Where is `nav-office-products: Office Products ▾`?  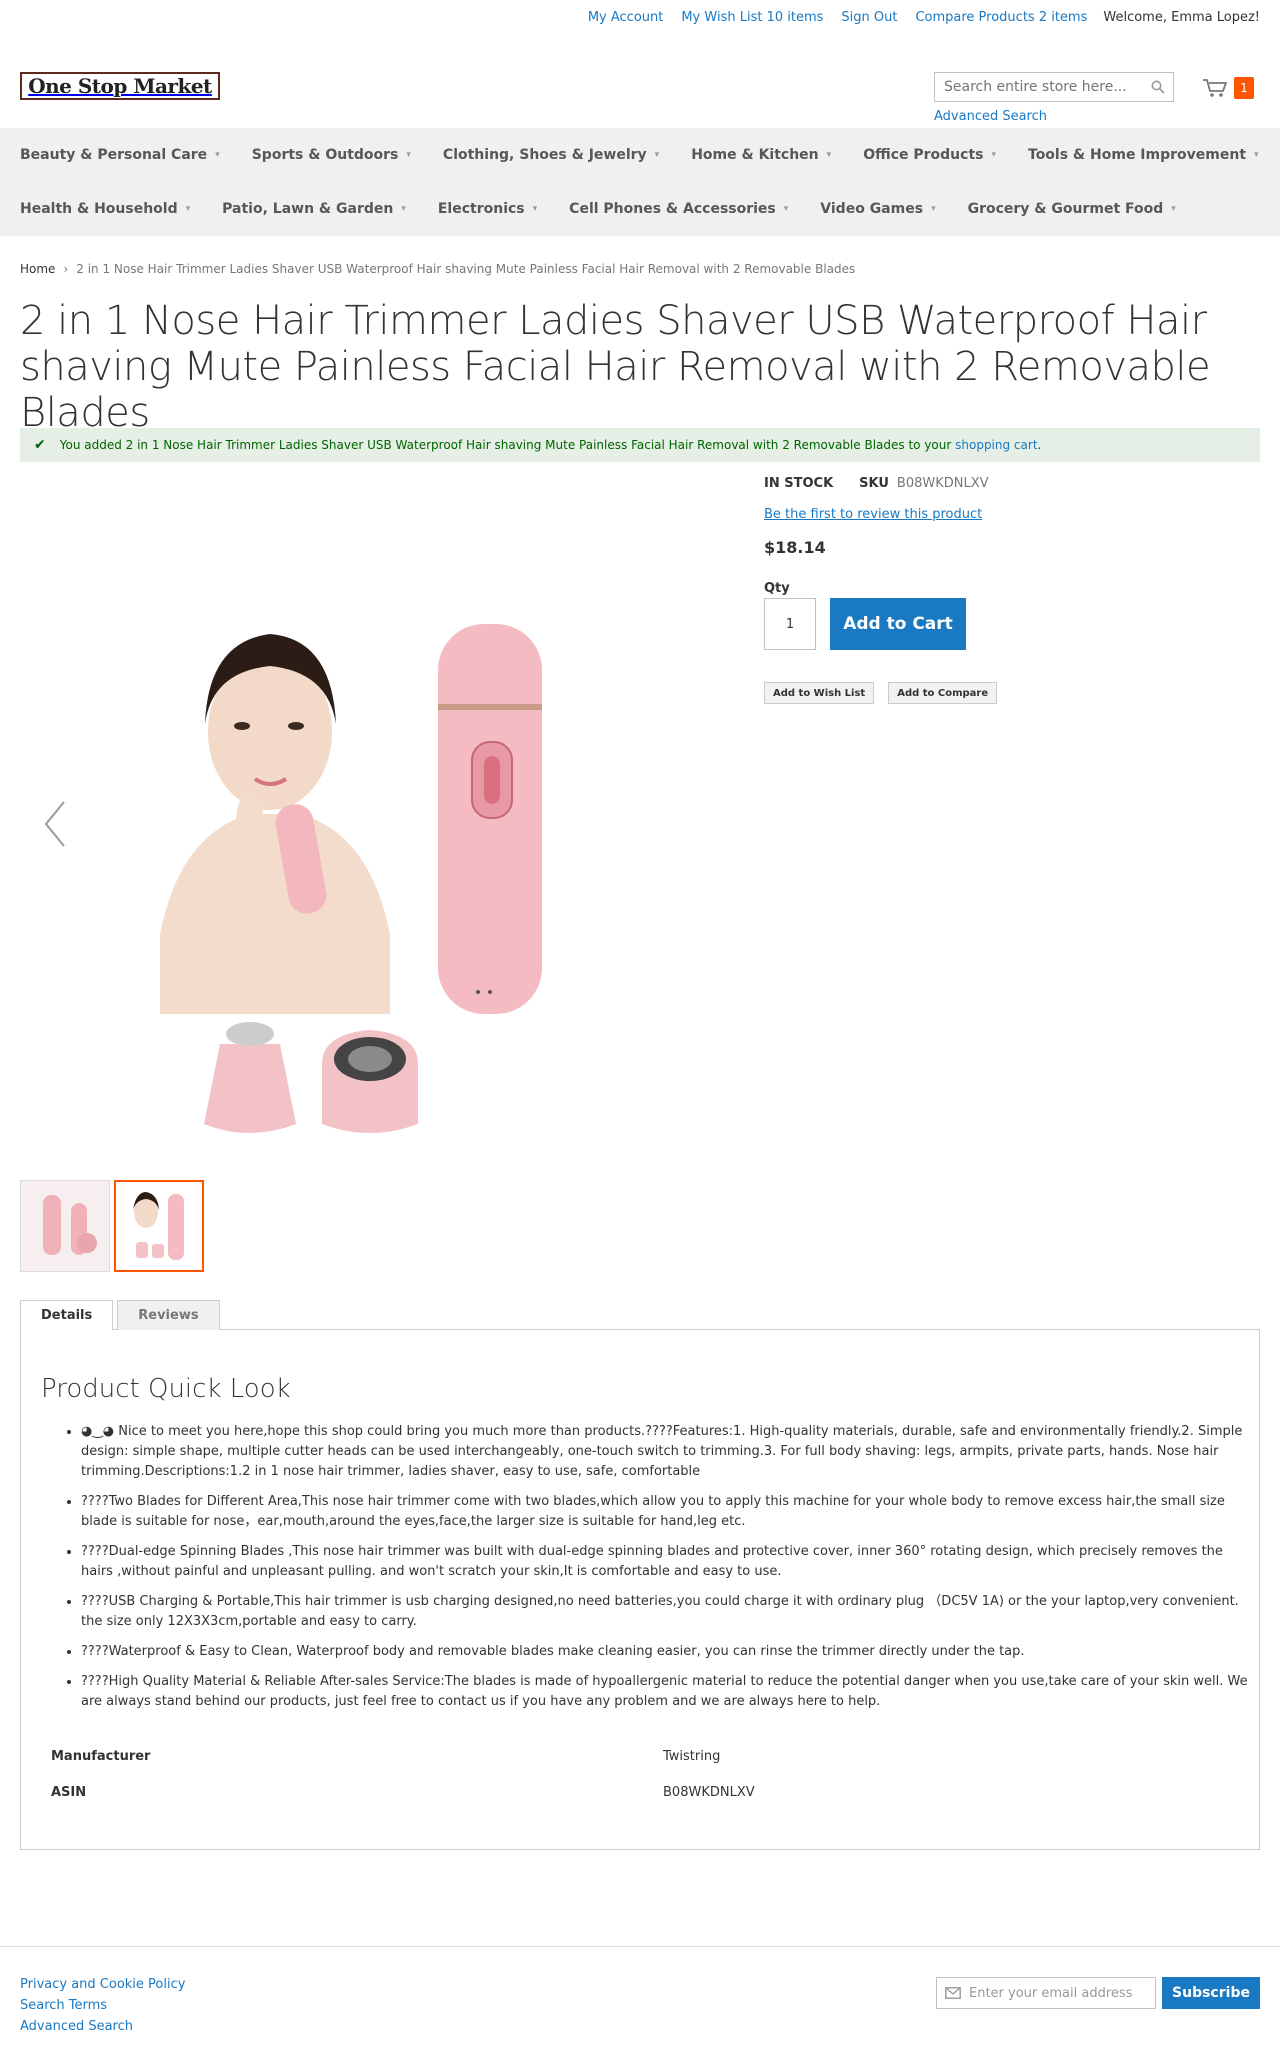 nav-office-products: Office Products ▾ is located at coordinates (925, 155).